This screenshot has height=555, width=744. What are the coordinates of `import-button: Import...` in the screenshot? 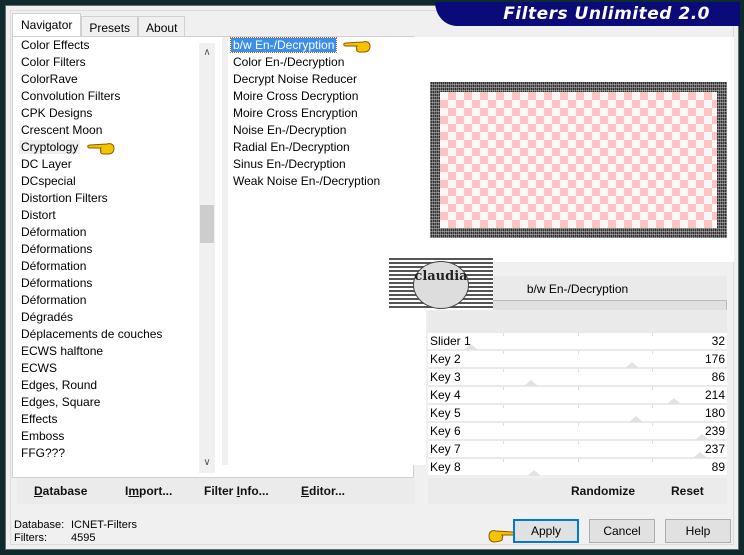 It's located at (148, 491).